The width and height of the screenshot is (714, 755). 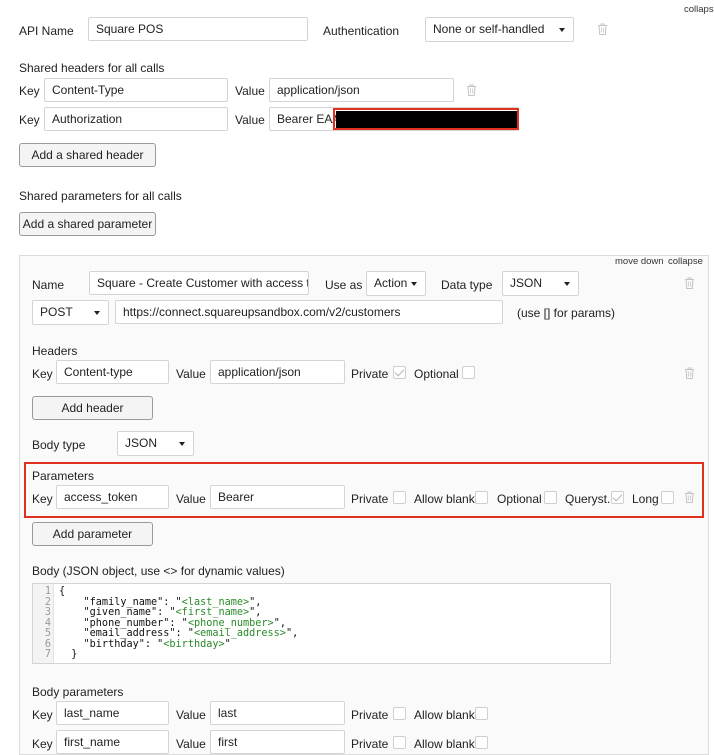 I want to click on code-text: "given_name": ", so click(x=117, y=612).